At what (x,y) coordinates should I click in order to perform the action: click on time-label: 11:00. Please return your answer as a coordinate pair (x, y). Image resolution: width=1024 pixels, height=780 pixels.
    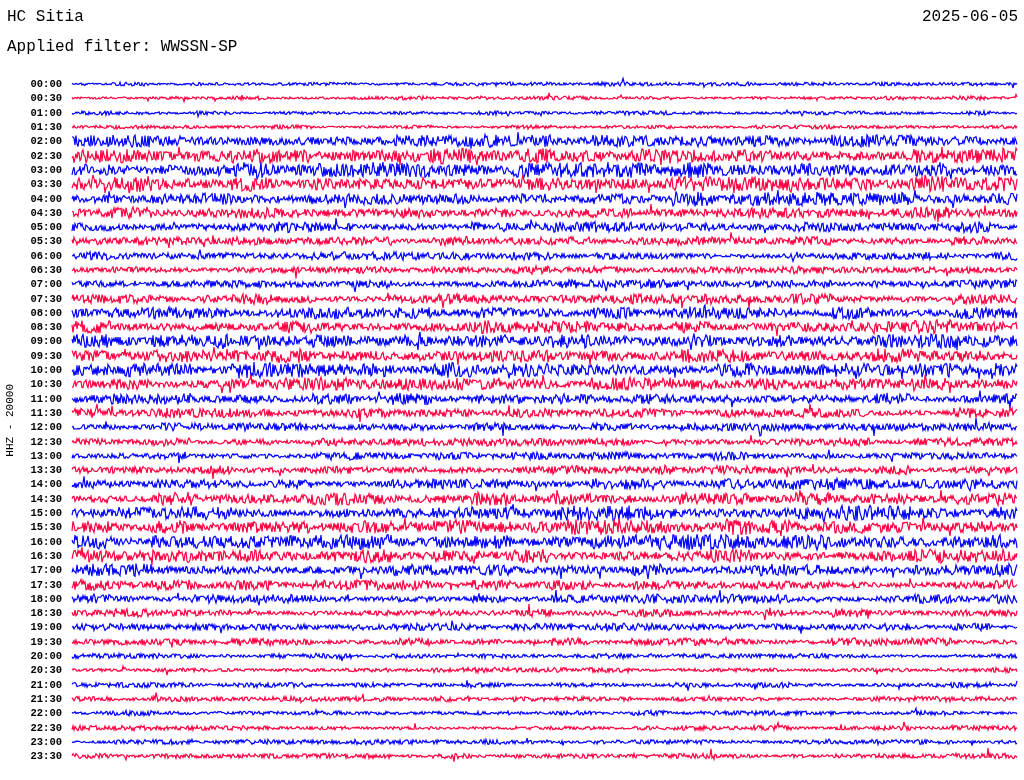
    Looking at the image, I should click on (46, 398).